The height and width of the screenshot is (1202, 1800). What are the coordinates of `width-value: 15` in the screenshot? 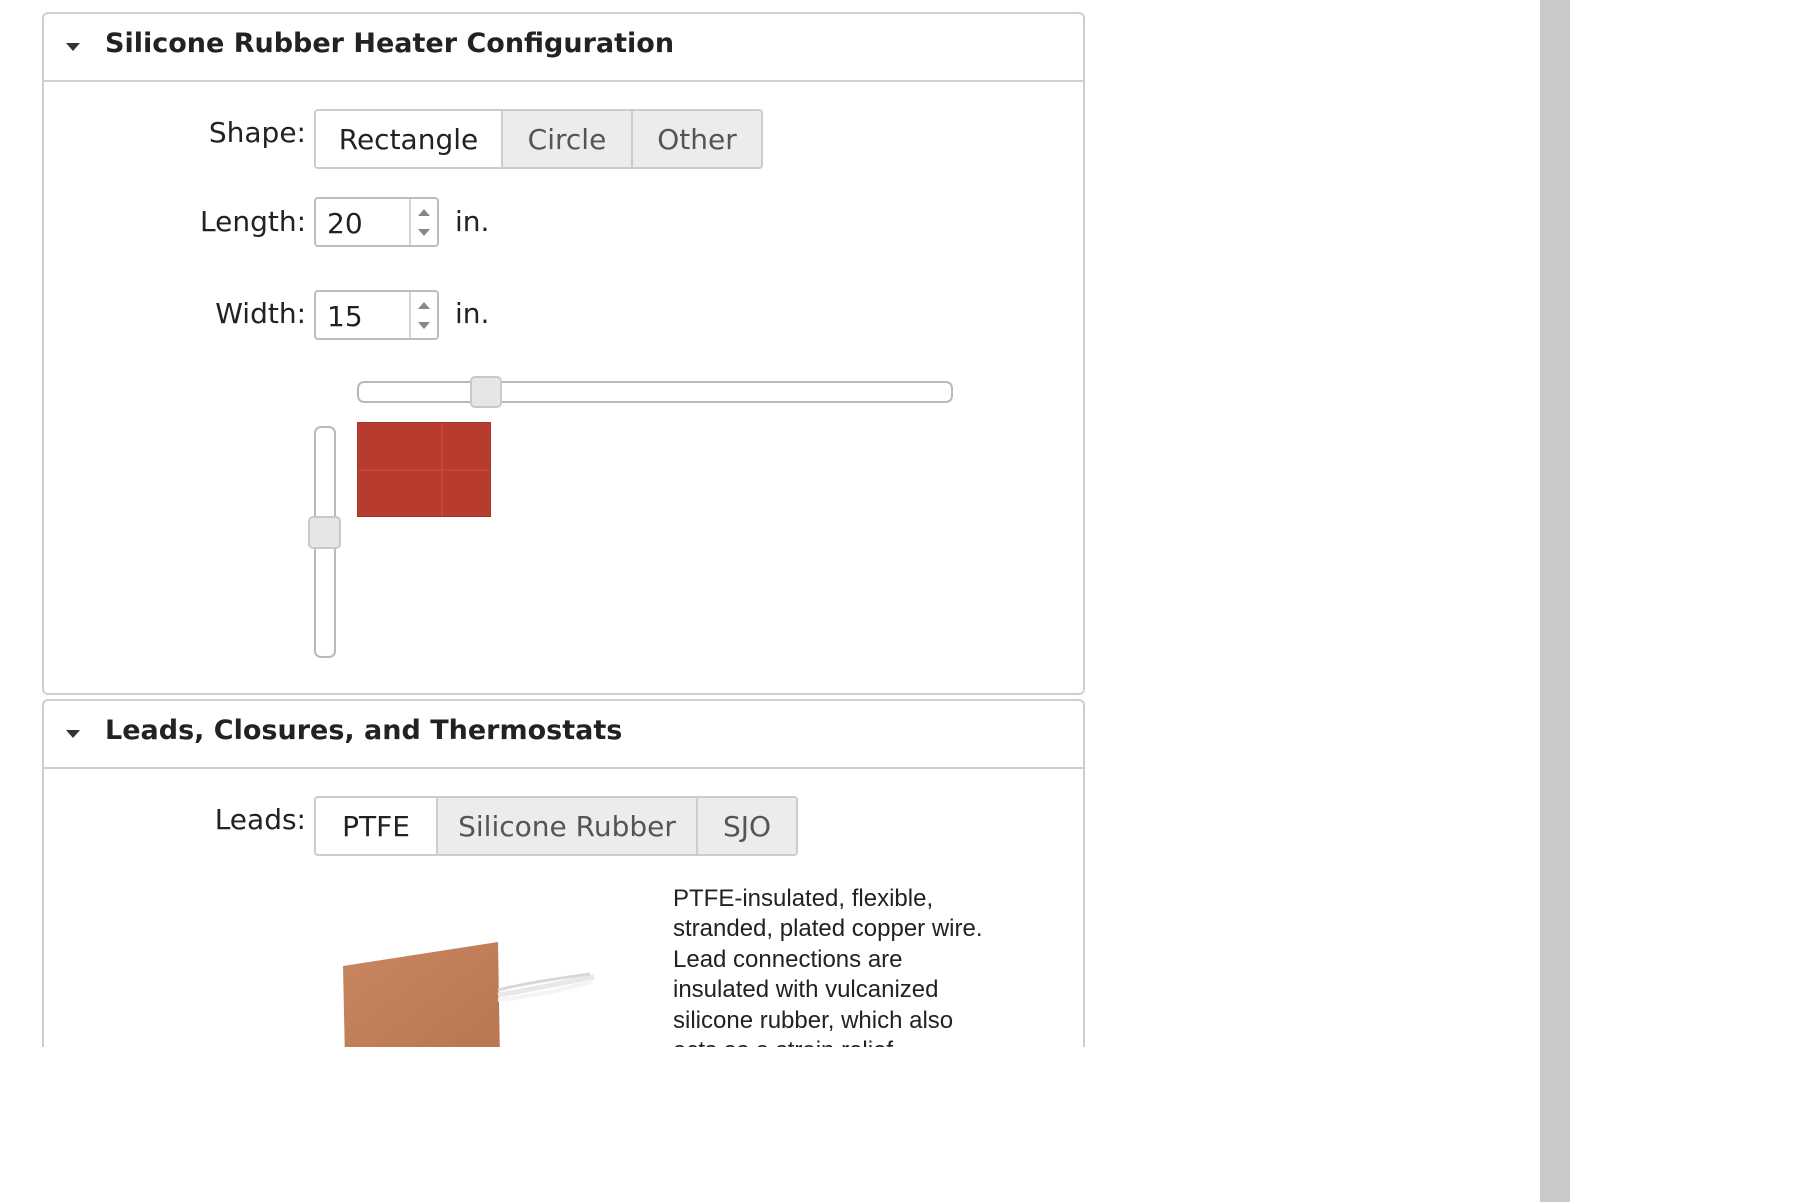 It's located at (345, 316).